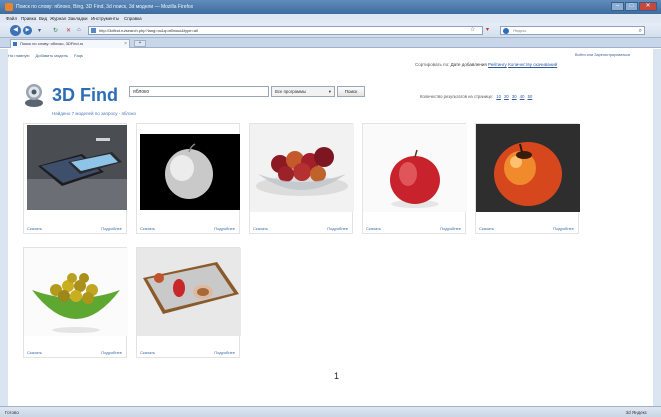 The image size is (661, 417). What do you see at coordinates (12, 412) in the screenshot?
I see `status-text: Готово` at bounding box center [12, 412].